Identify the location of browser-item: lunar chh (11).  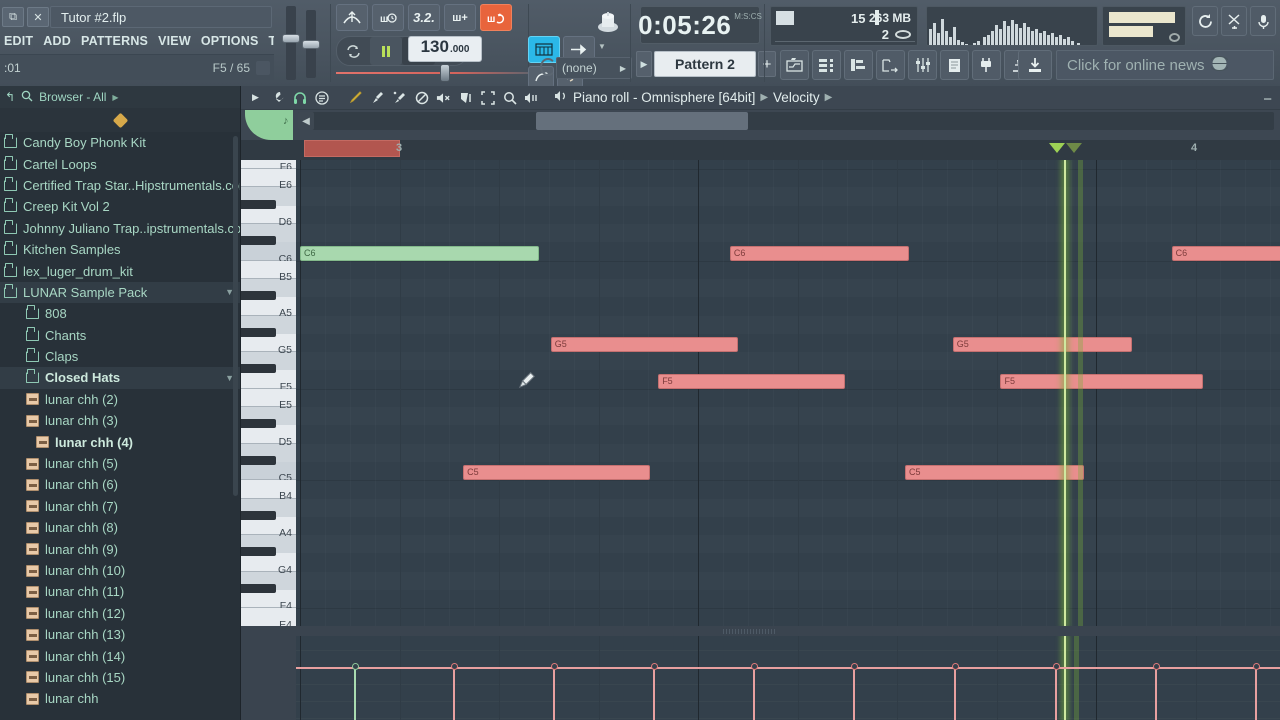
(120, 591).